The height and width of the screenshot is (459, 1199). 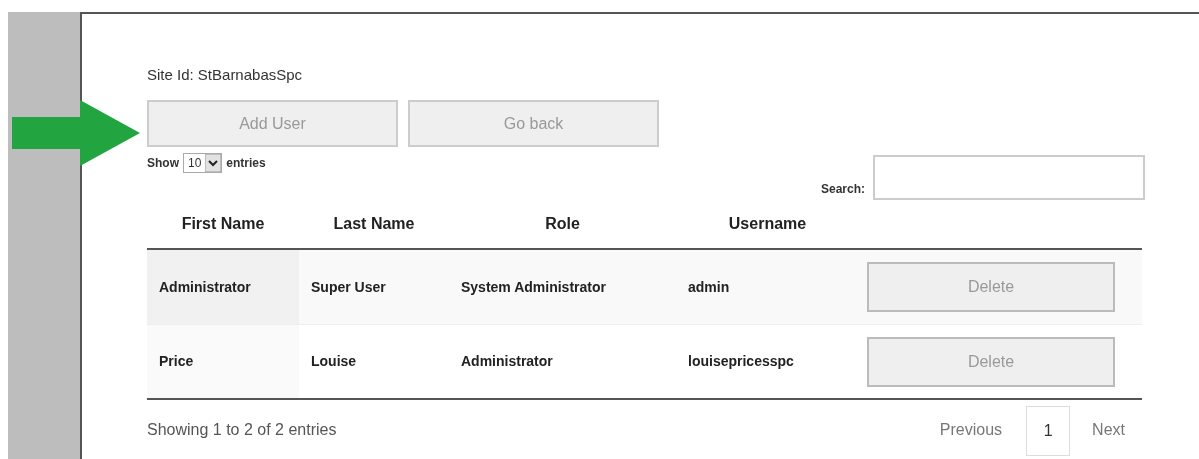 I want to click on table-cell-text: Louise, so click(x=334, y=361).